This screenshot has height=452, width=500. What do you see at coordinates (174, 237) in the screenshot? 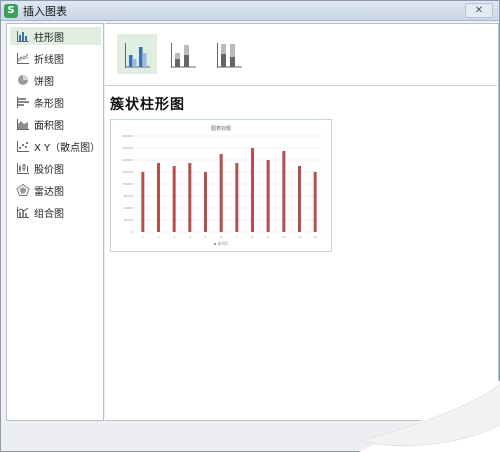
I see `x-tick-label: 3` at bounding box center [174, 237].